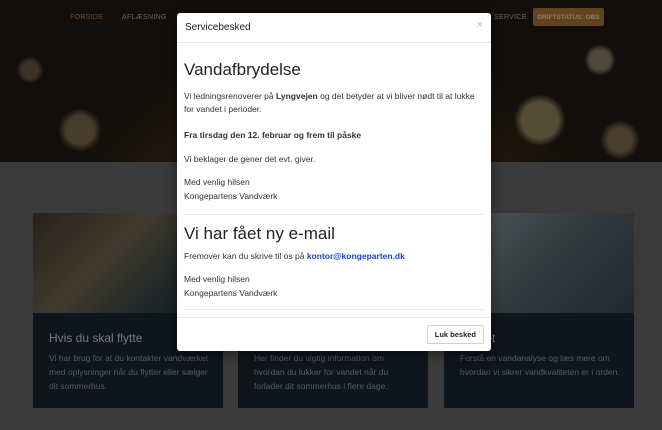 This screenshot has width=662, height=430. What do you see at coordinates (242, 69) in the screenshot?
I see `section-heading-water-interruption: Vandafbrydelse` at bounding box center [242, 69].